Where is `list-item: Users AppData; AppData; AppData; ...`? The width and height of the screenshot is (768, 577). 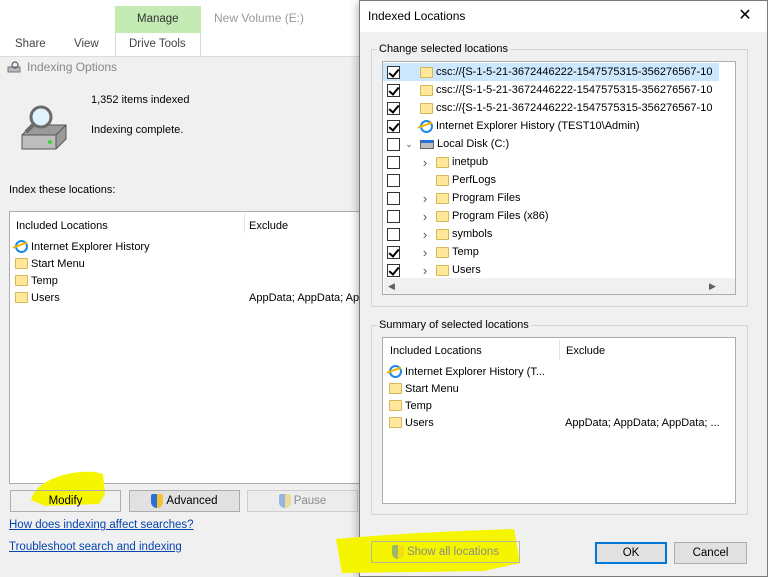 list-item: Users AppData; AppData; AppData; ... is located at coordinates (561, 422).